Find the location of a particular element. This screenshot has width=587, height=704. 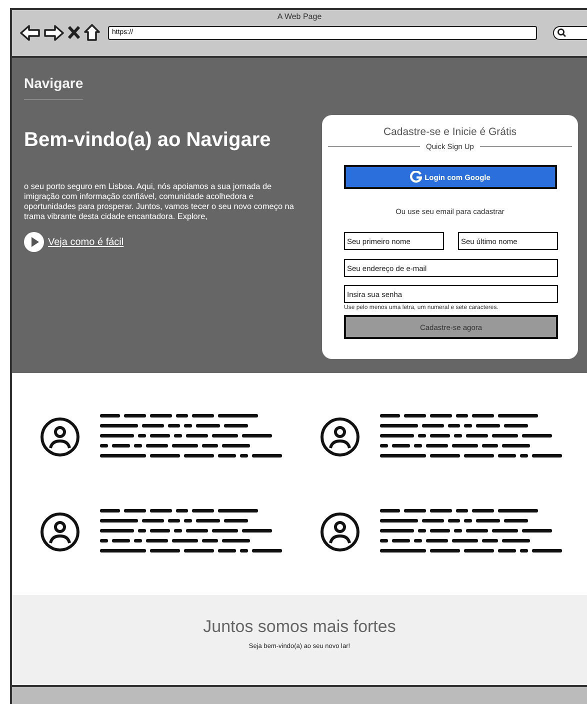

hero-title: Bem-vindo(a) ao Navigare is located at coordinates (148, 140).